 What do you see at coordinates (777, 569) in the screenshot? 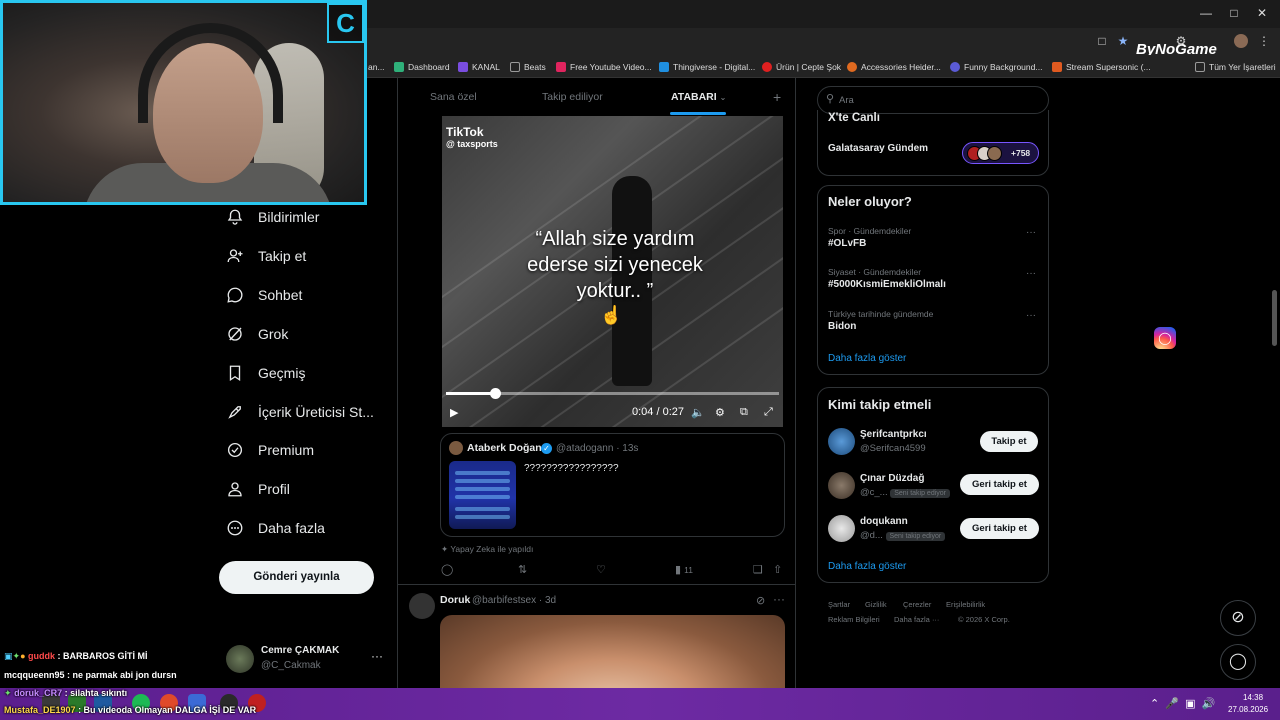
I see `share-icon: ⇧` at bounding box center [777, 569].